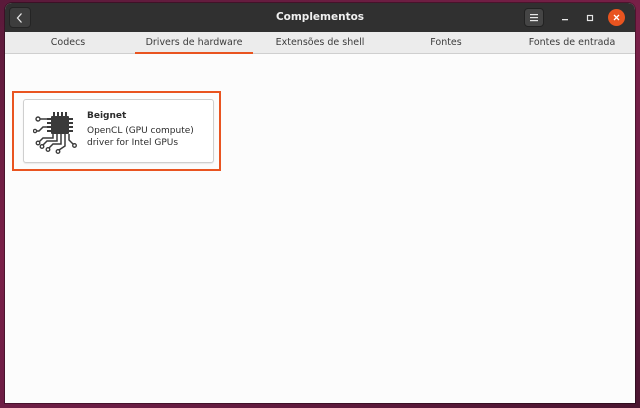  What do you see at coordinates (68, 42) in the screenshot?
I see `tab-codecs: Codecs` at bounding box center [68, 42].